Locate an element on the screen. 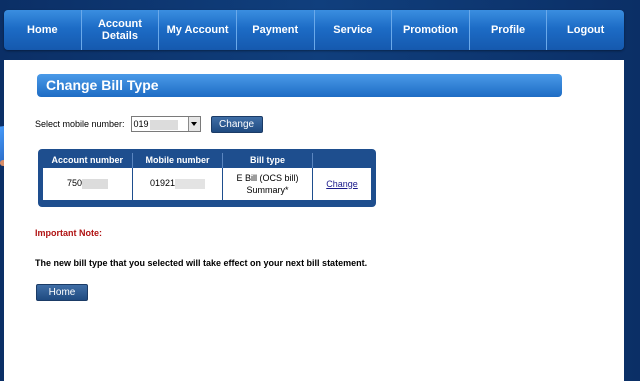 This screenshot has height=381, width=640. home-button: Home is located at coordinates (62, 292).